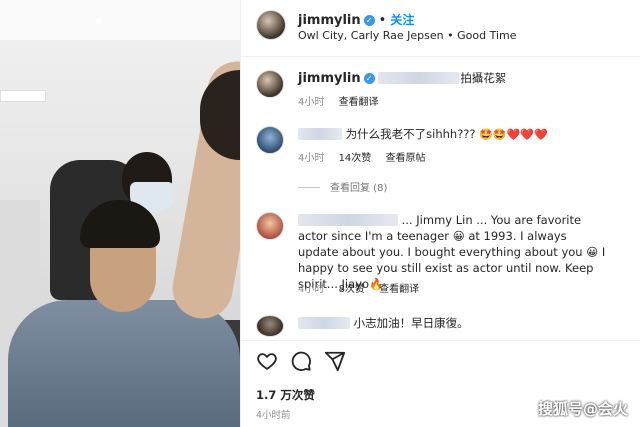 The width and height of the screenshot is (640, 427). I want to click on header-title: jimmylin ✓ • 关注, so click(356, 19).